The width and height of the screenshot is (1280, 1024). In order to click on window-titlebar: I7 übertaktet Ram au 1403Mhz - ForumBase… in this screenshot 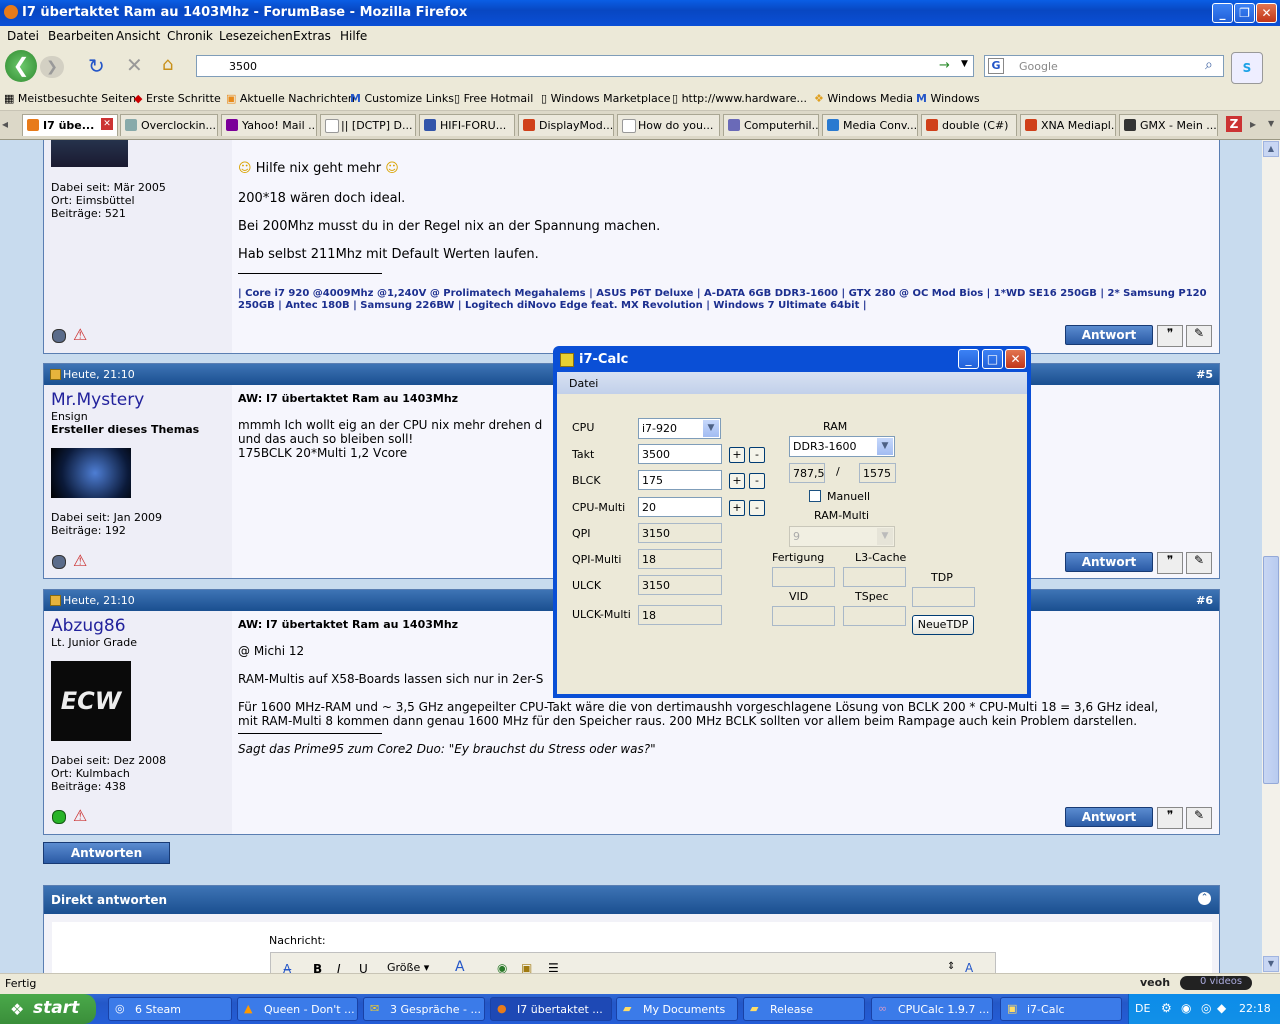, I will do `click(640, 13)`.